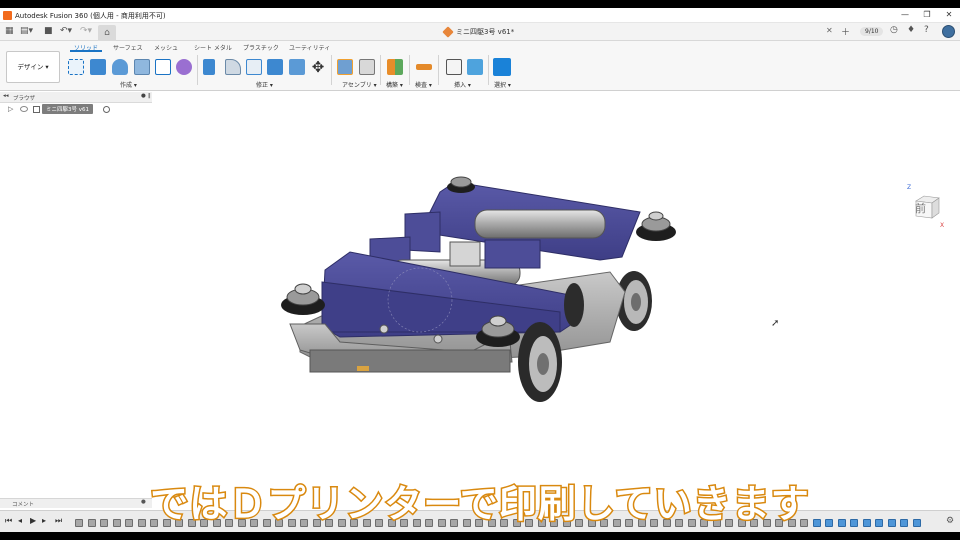 This screenshot has height=540, width=960. I want to click on create-sketch-icon, so click(76, 67).